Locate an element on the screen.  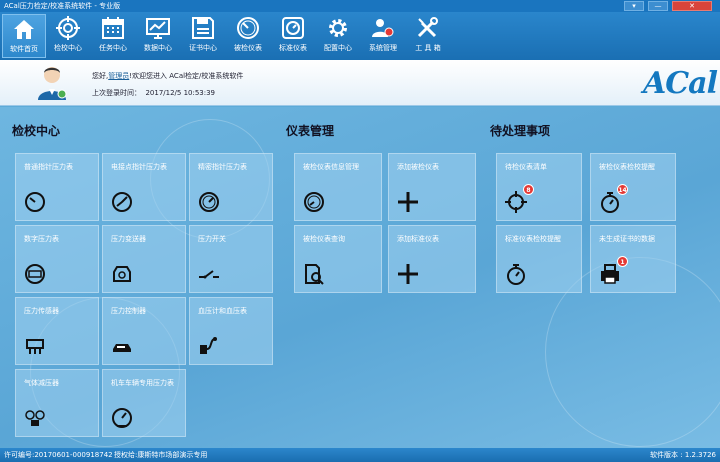
tile-pressure-transmitter: 压力变送器 is located at coordinates (144, 259).